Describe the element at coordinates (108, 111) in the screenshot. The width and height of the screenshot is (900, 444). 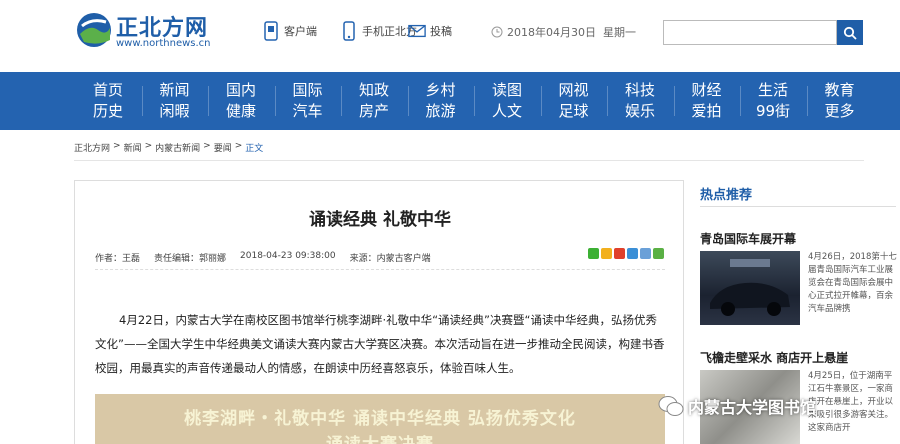
I see `nav-item: 历史` at that location.